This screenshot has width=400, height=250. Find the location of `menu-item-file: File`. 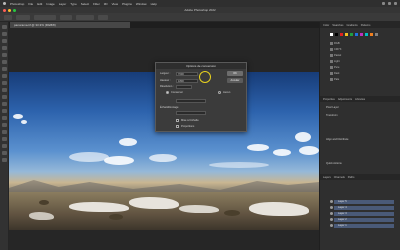

menu-item-file: File is located at coordinates (30, 4).